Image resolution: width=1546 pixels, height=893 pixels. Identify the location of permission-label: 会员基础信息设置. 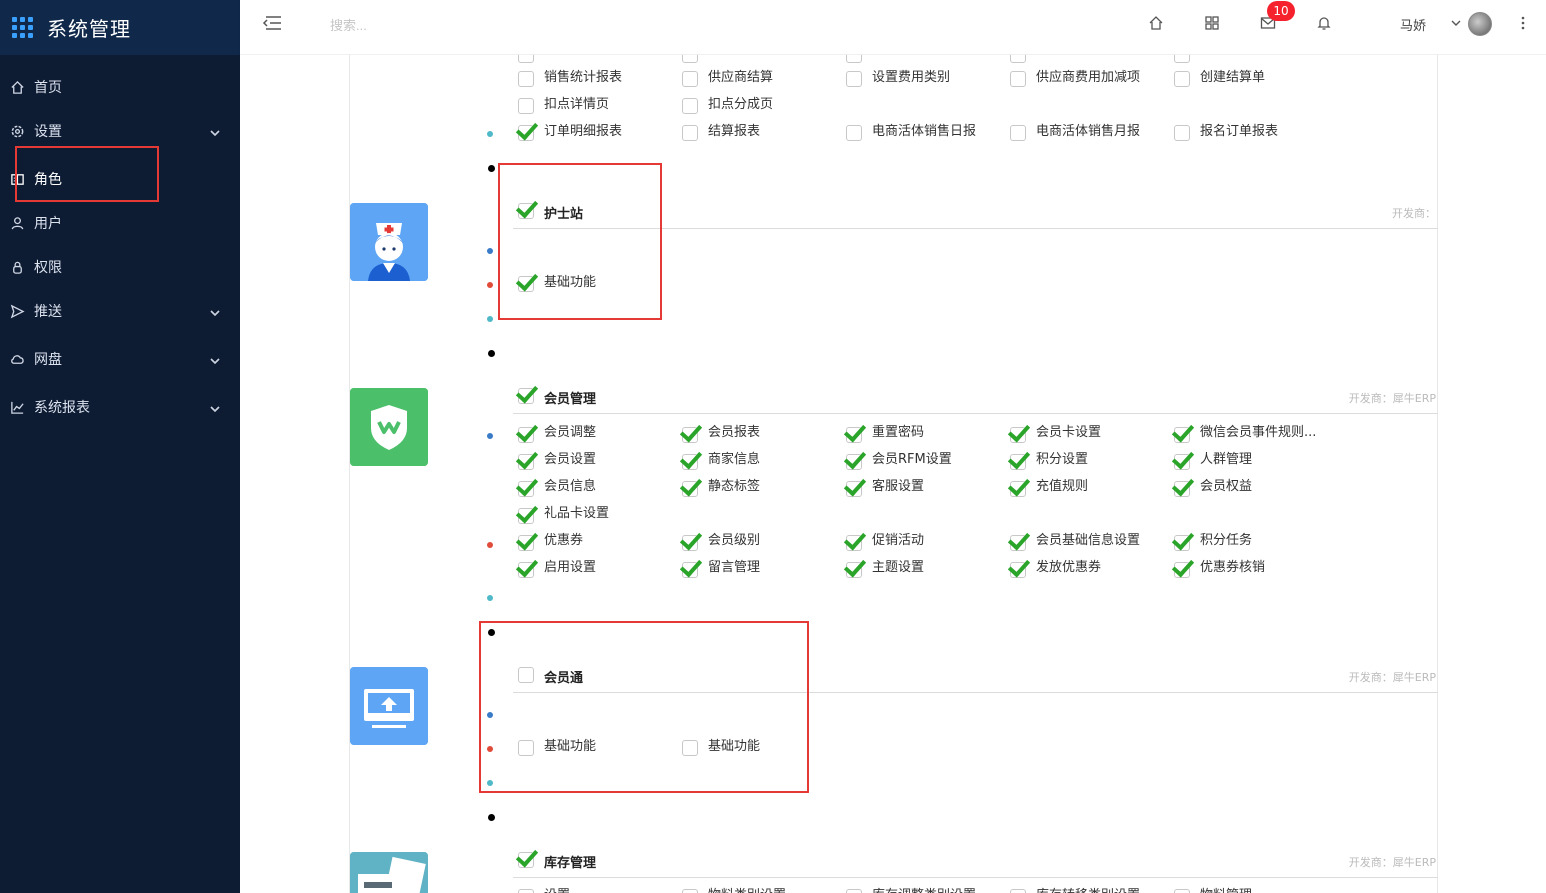
(1088, 540).